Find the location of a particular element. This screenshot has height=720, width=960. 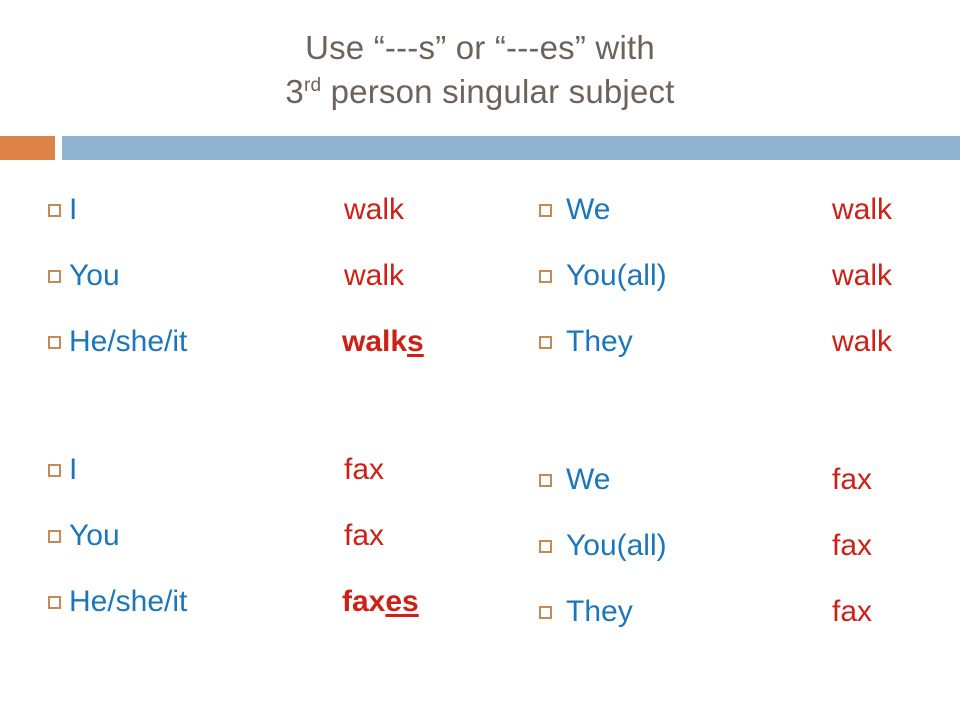

page-title-ordinal-suffix: rd is located at coordinates (312, 85).